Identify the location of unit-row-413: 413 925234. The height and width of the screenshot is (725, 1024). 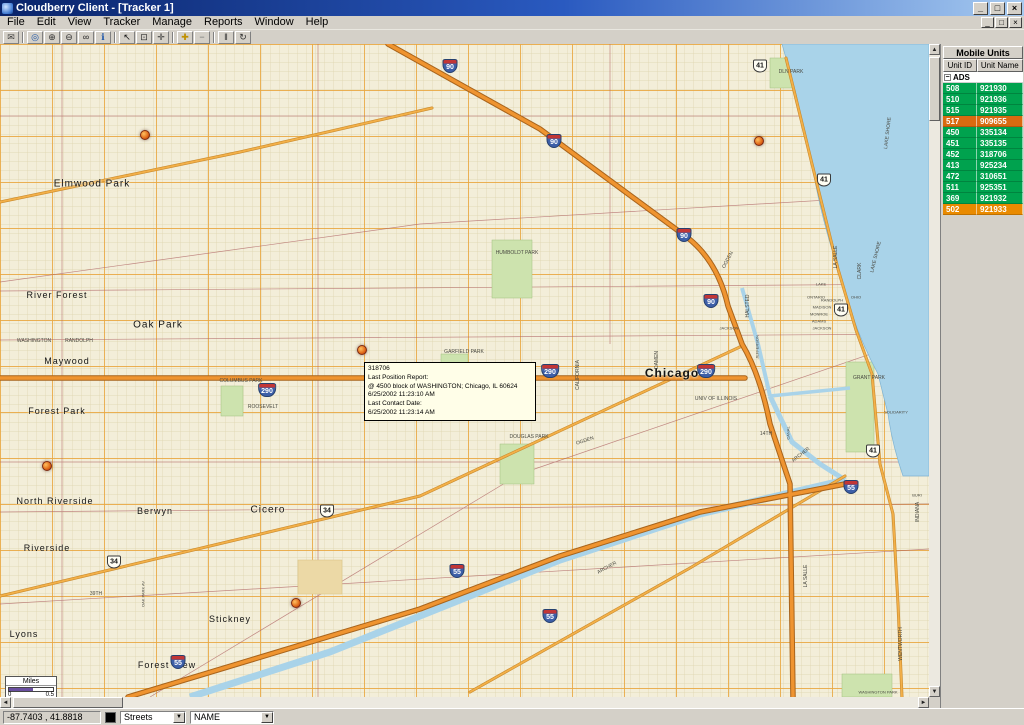
(983, 165).